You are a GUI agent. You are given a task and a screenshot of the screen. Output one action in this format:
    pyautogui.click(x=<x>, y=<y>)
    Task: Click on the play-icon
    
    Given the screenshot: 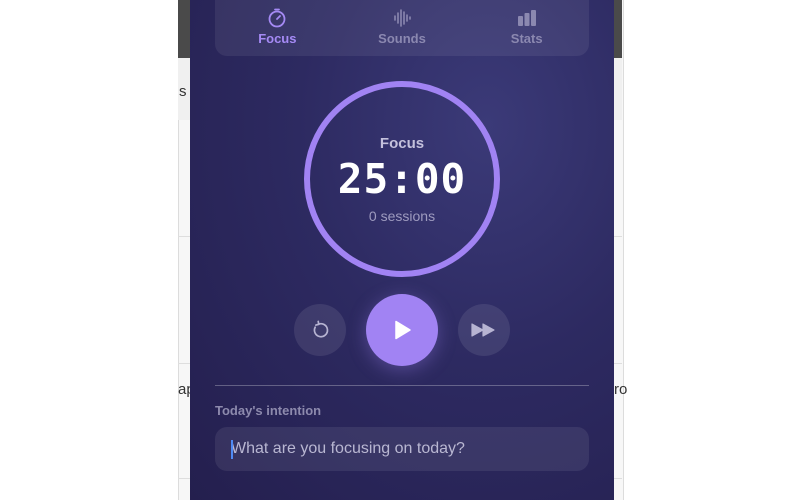 What is the action you would take?
    pyautogui.click(x=403, y=330)
    